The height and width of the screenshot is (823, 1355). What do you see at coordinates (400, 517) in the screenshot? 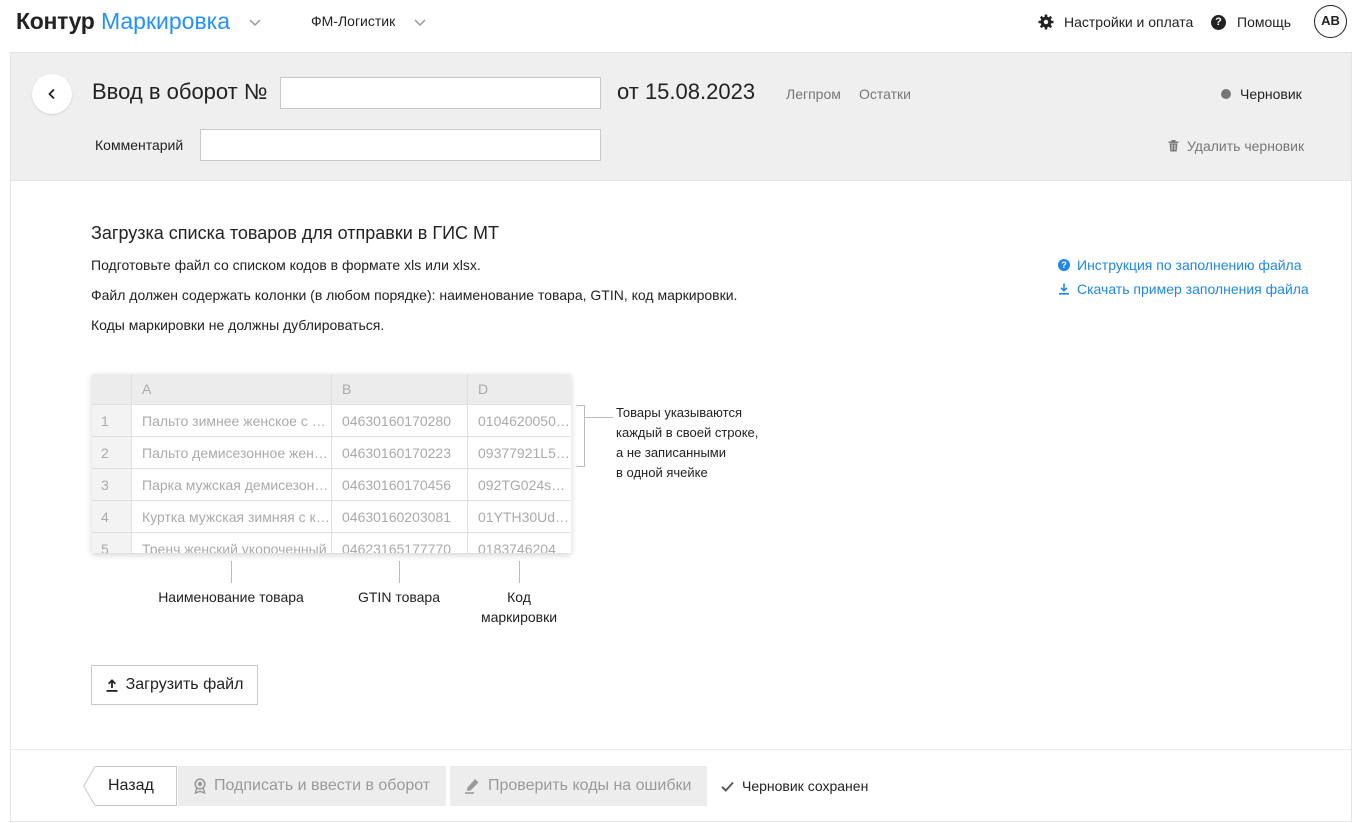
I see `sheet-cell: 04630160203081` at bounding box center [400, 517].